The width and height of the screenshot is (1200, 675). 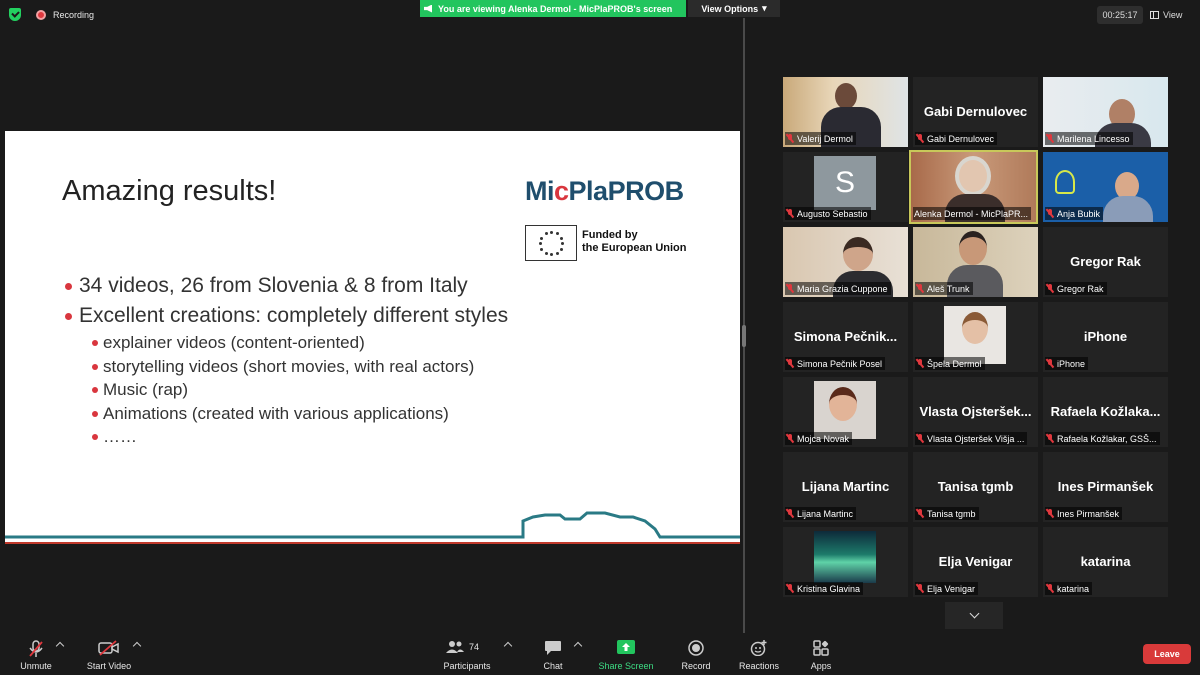 What do you see at coordinates (845, 112) in the screenshot?
I see `participant-tile: Valerij Dermol` at bounding box center [845, 112].